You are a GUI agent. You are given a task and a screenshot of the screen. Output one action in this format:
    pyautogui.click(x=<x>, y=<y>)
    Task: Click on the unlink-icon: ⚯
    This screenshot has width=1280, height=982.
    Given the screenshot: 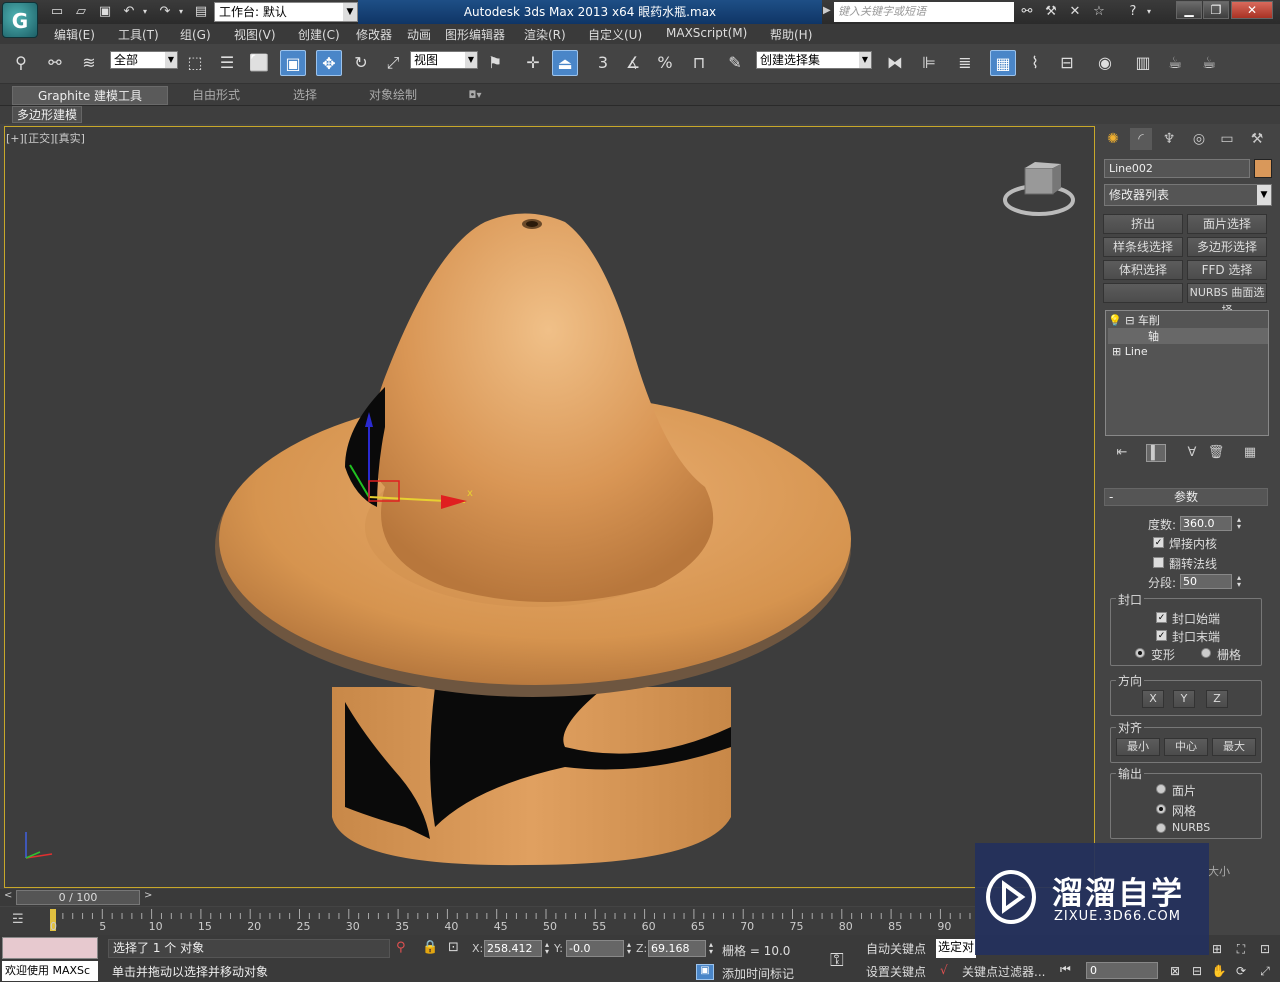 What is the action you would take?
    pyautogui.click(x=55, y=63)
    